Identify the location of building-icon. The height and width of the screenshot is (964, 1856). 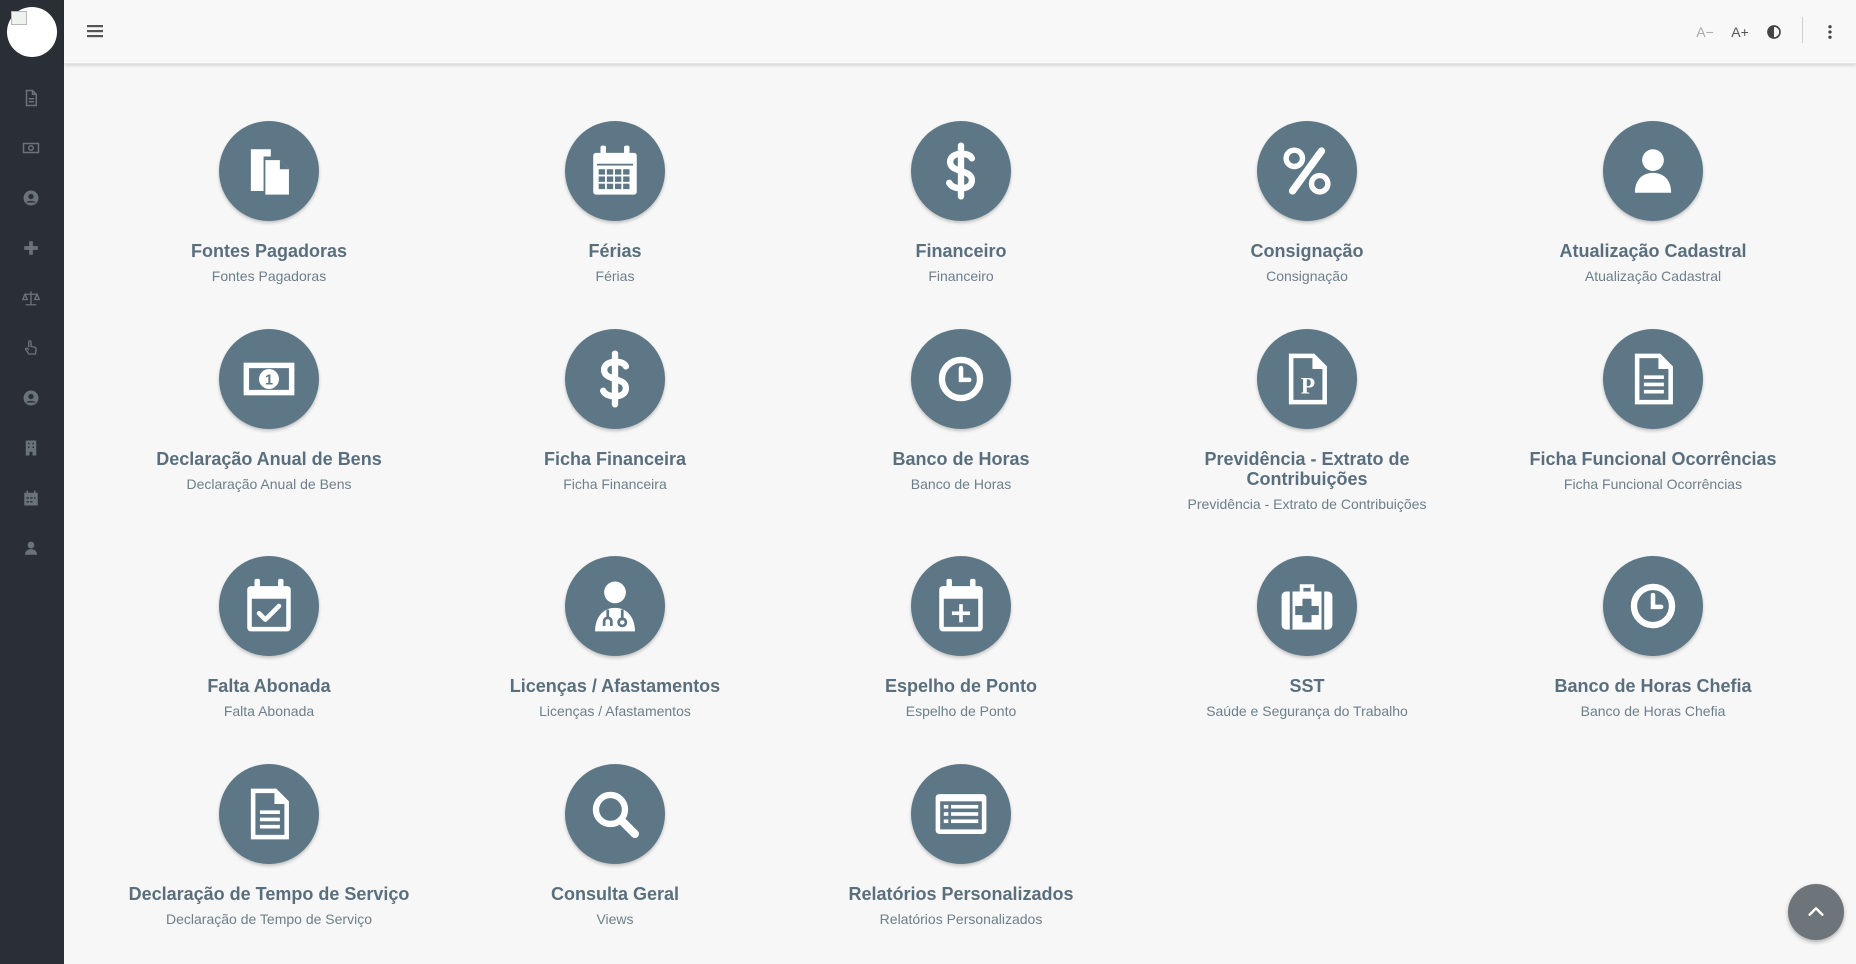
(31, 448).